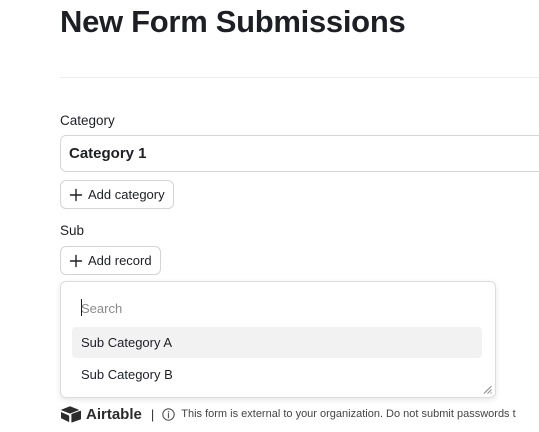  Describe the element at coordinates (126, 194) in the screenshot. I see `add-category-label: Add category` at that location.